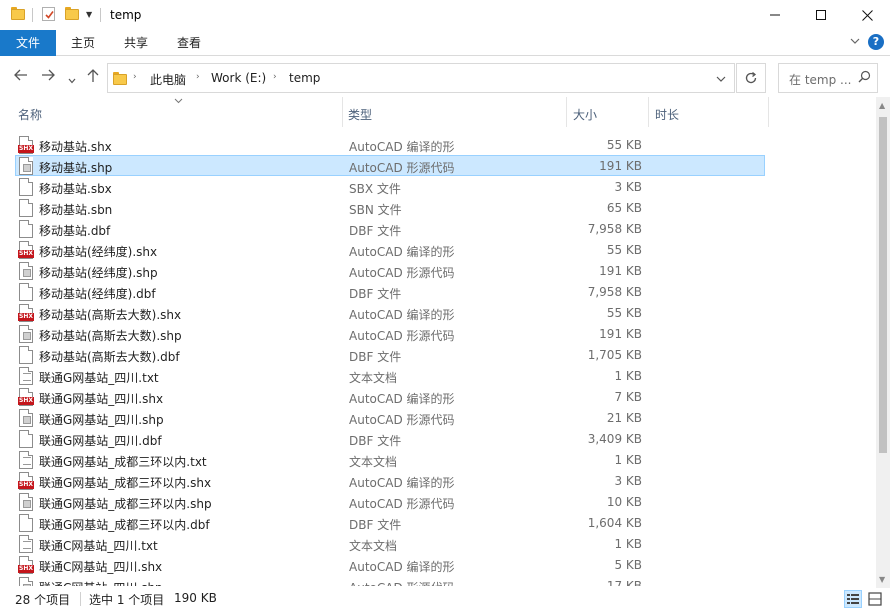 The image size is (890, 611). Describe the element at coordinates (751, 78) in the screenshot. I see `refresh-button` at that location.